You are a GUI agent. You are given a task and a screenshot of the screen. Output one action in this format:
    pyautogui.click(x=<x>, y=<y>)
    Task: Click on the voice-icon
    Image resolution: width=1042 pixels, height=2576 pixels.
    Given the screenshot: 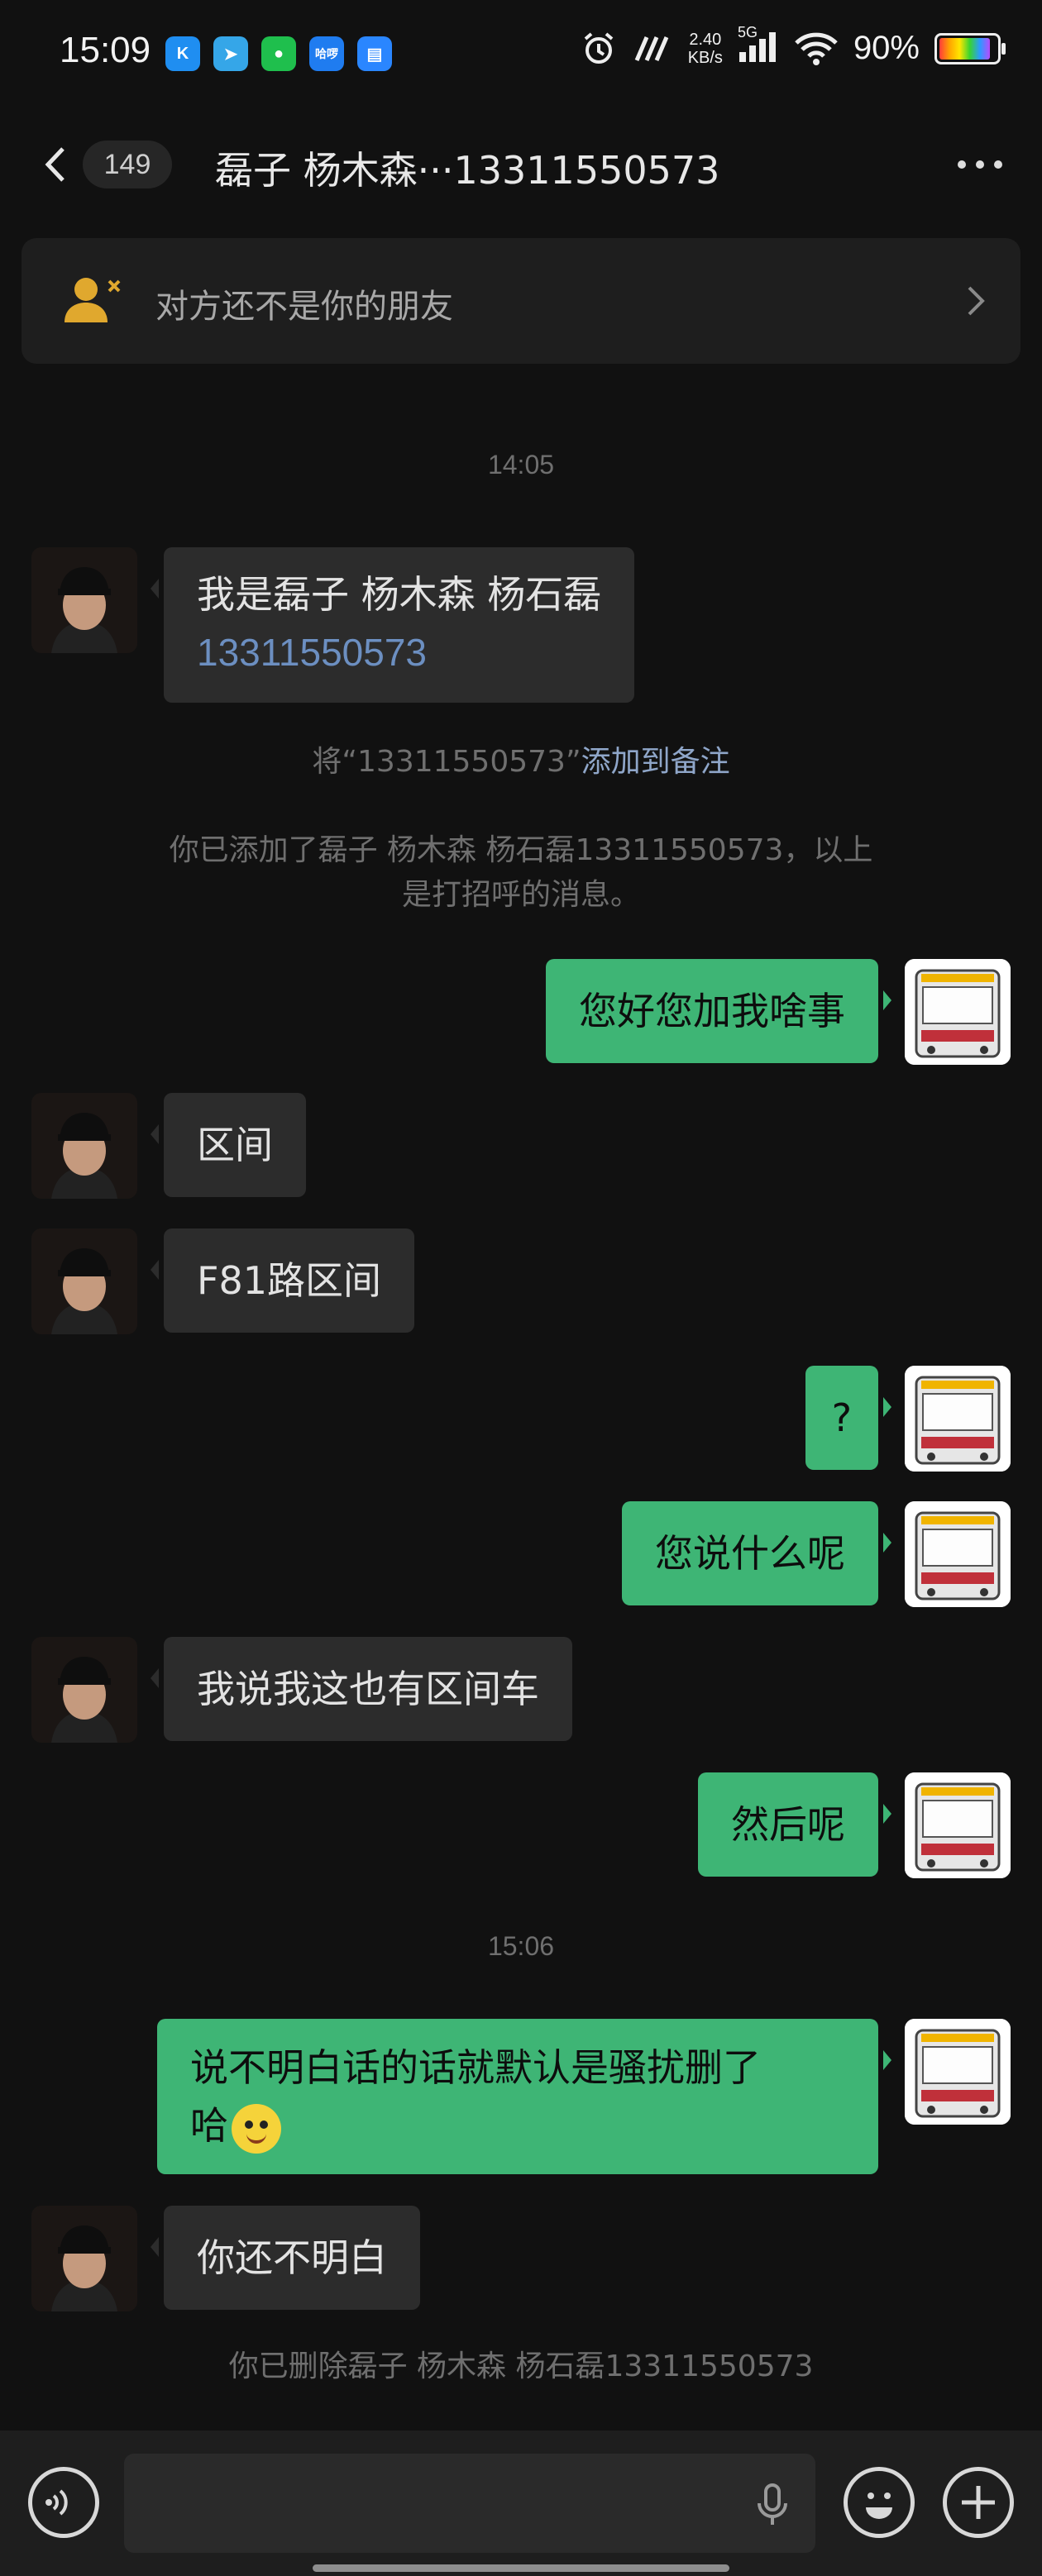 What is the action you would take?
    pyautogui.click(x=56, y=2502)
    